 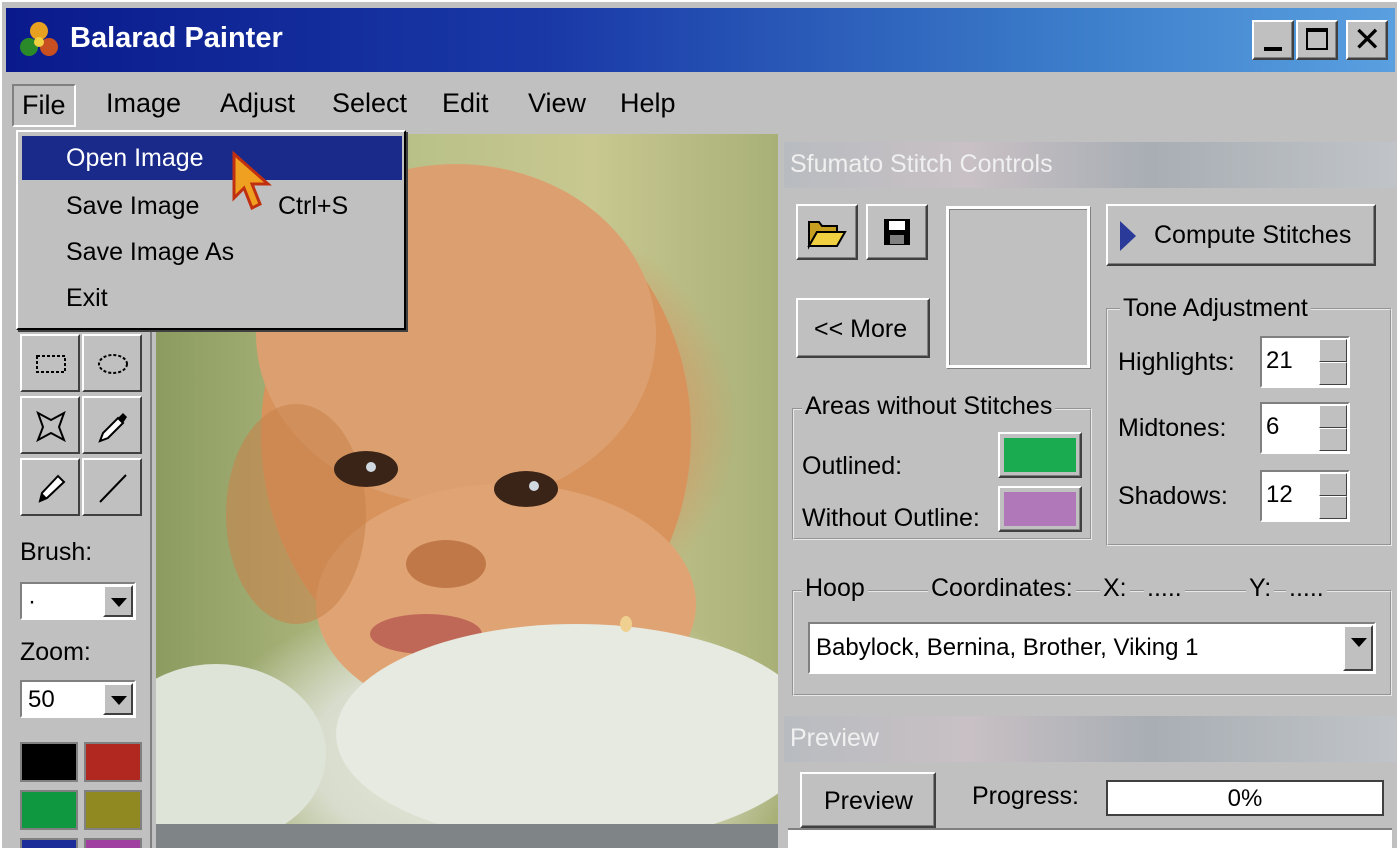 I want to click on menu-help: Help, so click(x=648, y=103).